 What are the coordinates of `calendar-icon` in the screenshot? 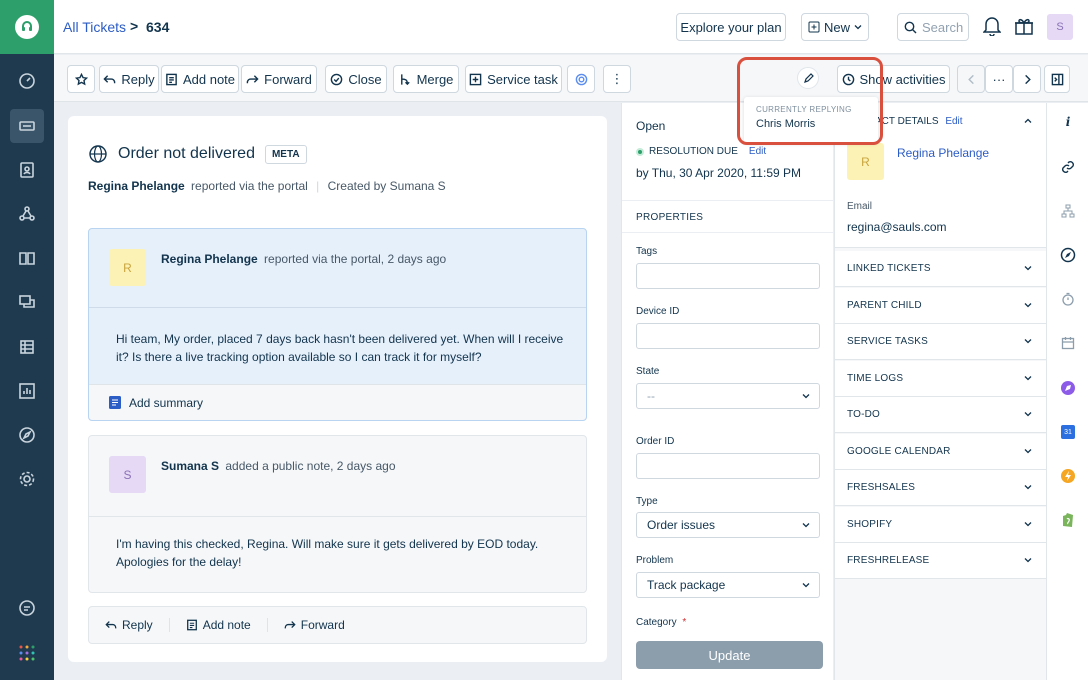 It's located at (1068, 343).